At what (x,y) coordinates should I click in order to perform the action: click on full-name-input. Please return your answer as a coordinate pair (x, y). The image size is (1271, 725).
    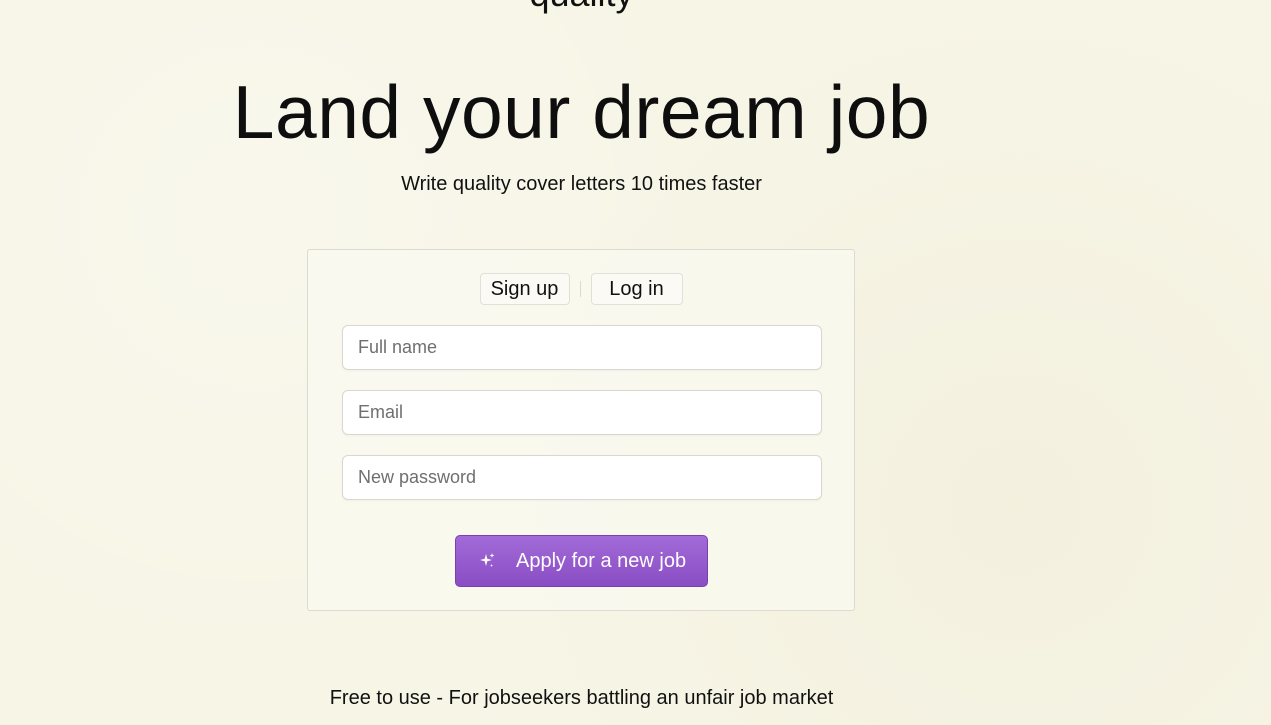
    Looking at the image, I should click on (582, 347).